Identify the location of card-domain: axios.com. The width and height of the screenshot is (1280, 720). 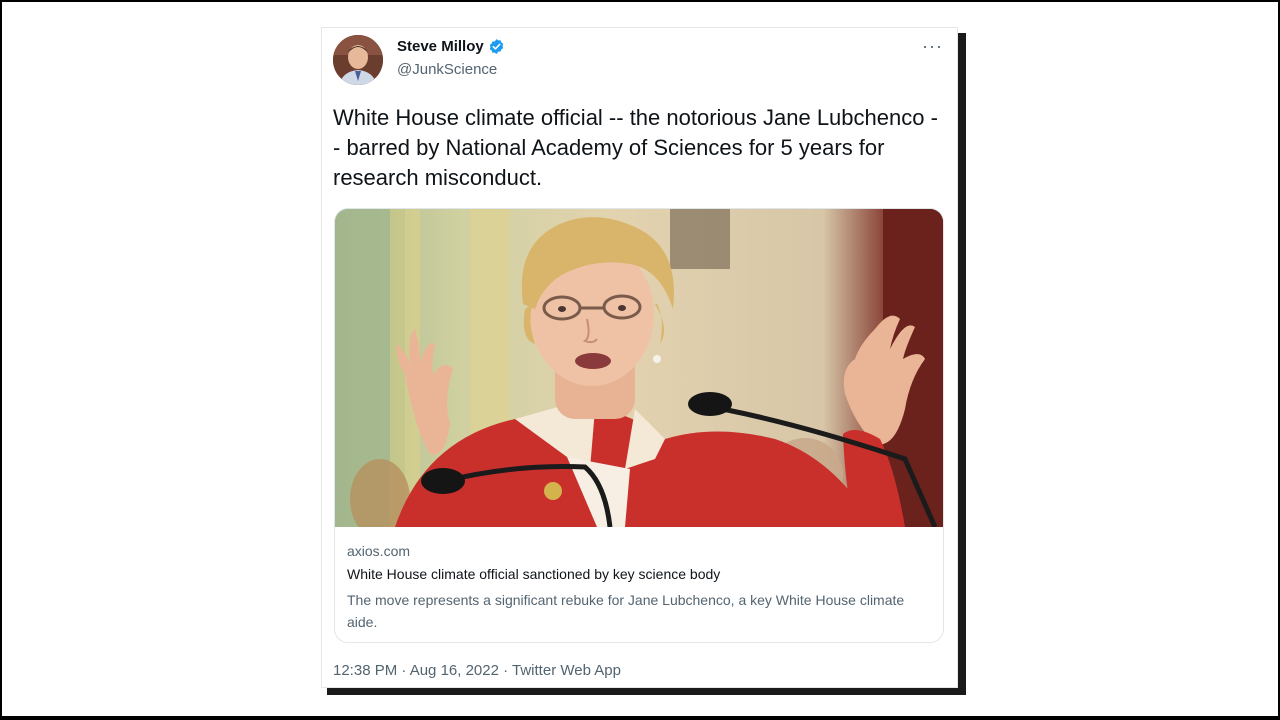
(378, 551).